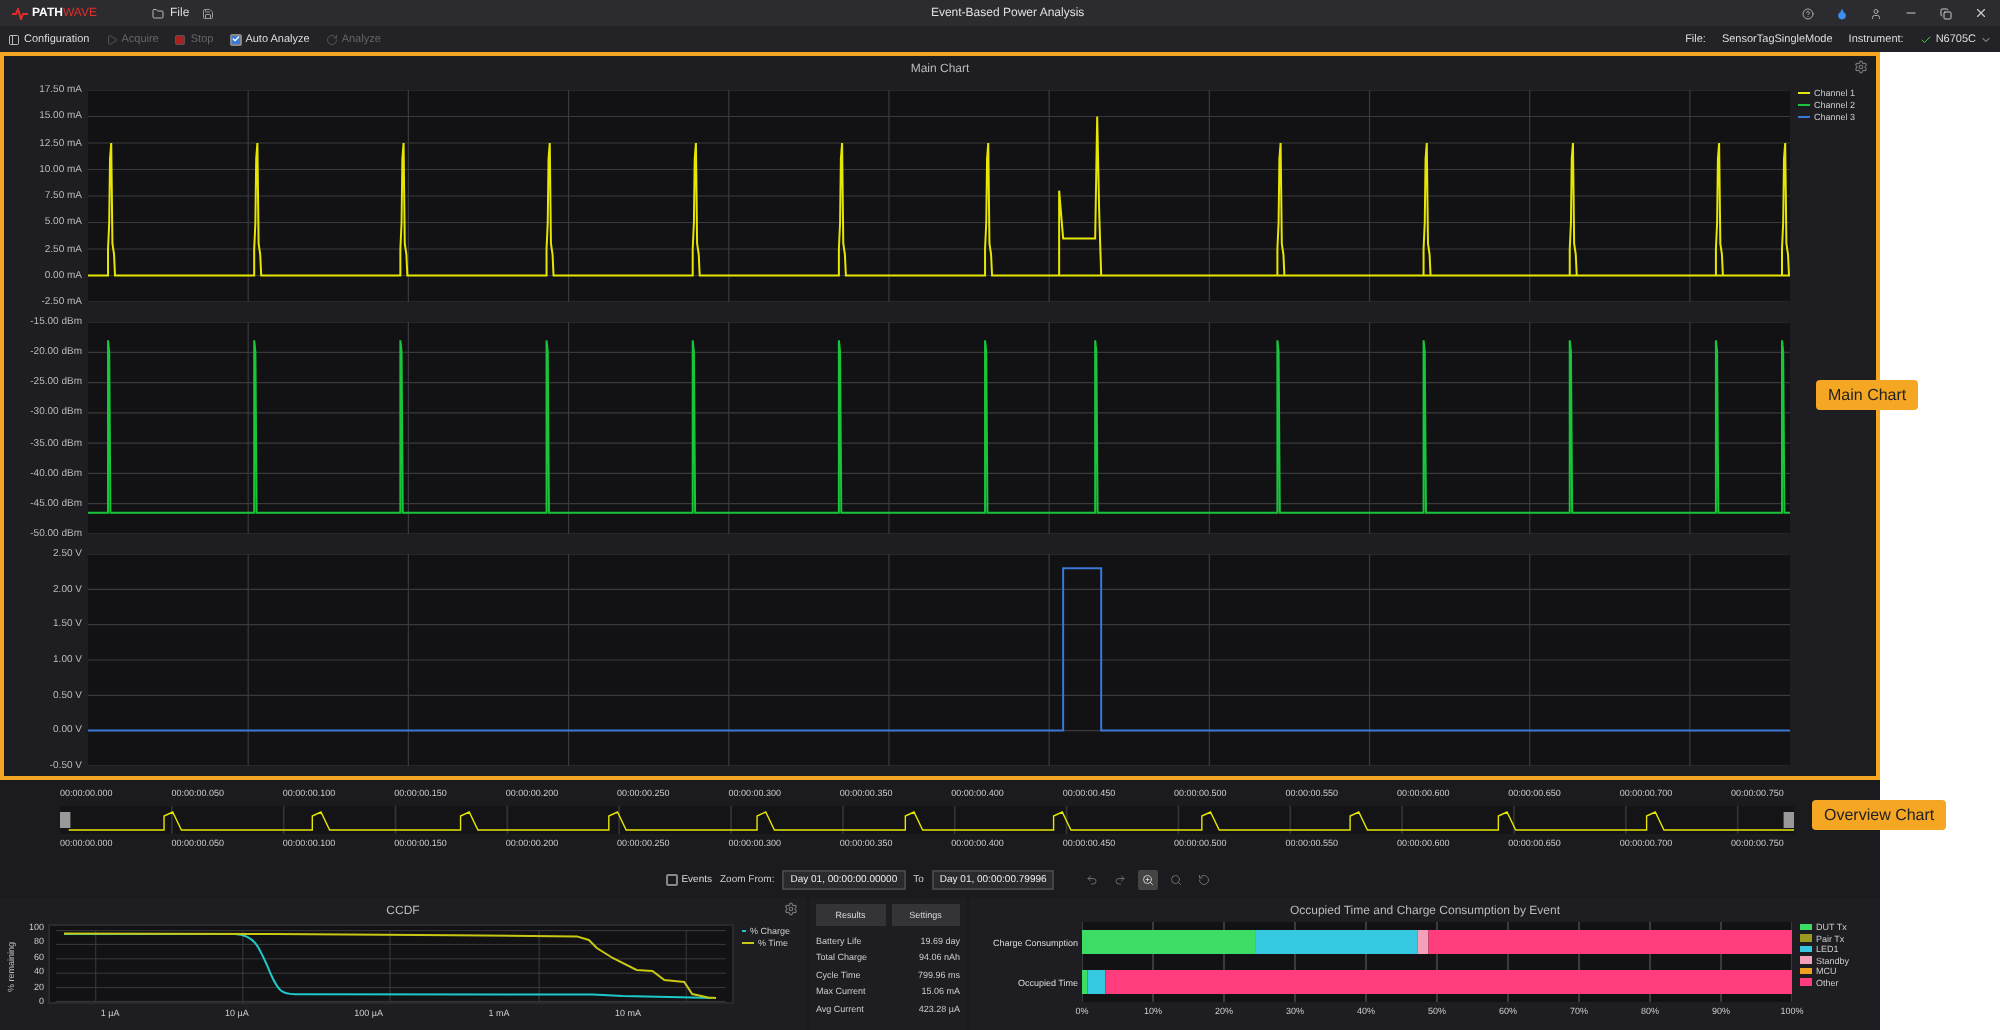  I want to click on zoom-tool-button, so click(1148, 880).